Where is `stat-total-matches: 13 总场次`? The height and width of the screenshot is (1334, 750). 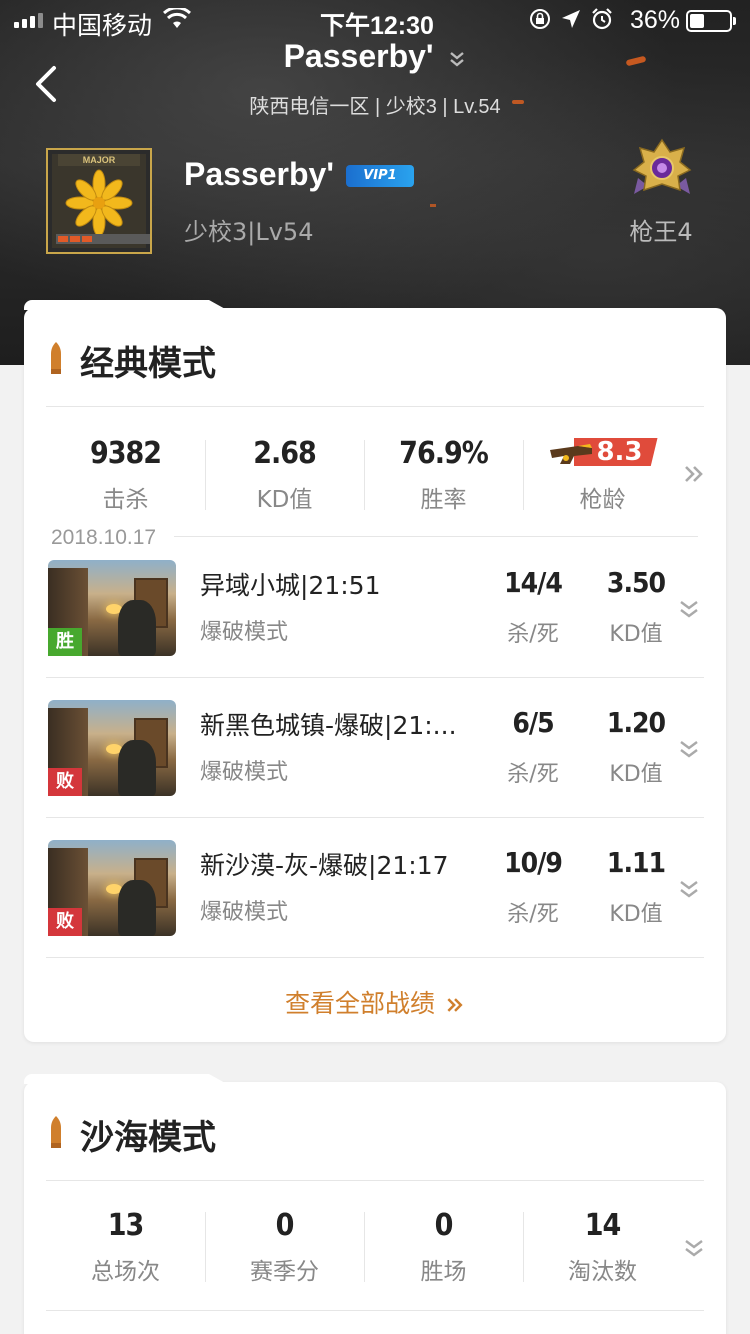 stat-total-matches: 13 总场次 is located at coordinates (125, 1248).